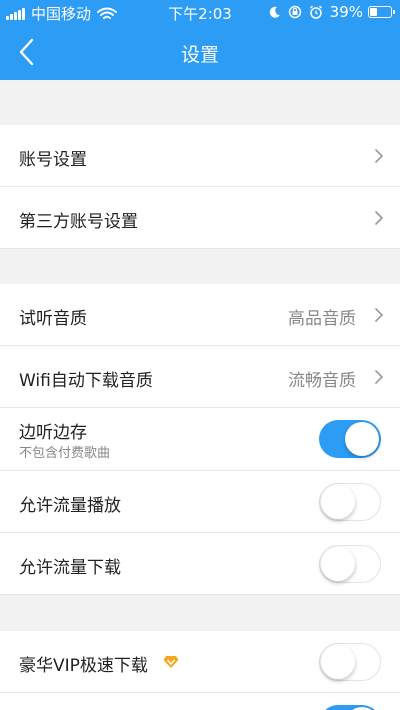  What do you see at coordinates (322, 319) in the screenshot?
I see `setting-preview-quality-value: 高品音质` at bounding box center [322, 319].